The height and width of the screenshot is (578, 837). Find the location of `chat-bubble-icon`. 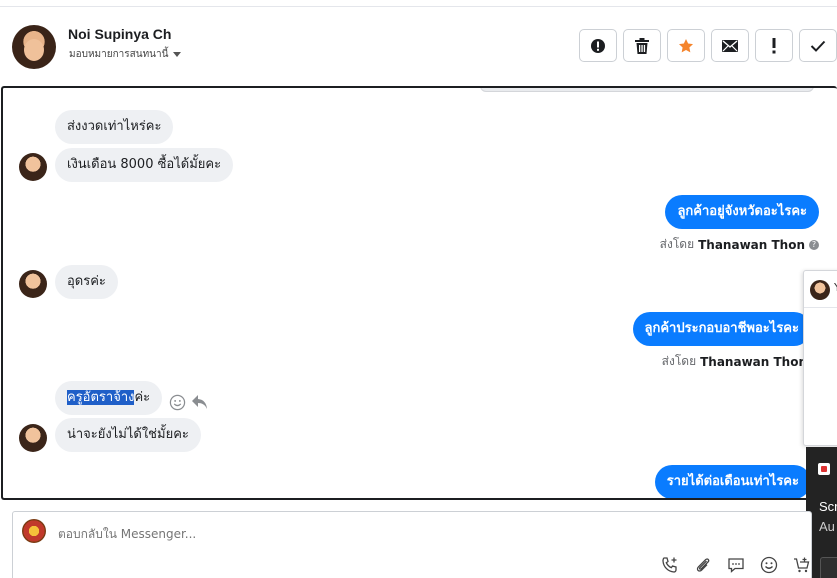

chat-bubble-icon is located at coordinates (736, 565).